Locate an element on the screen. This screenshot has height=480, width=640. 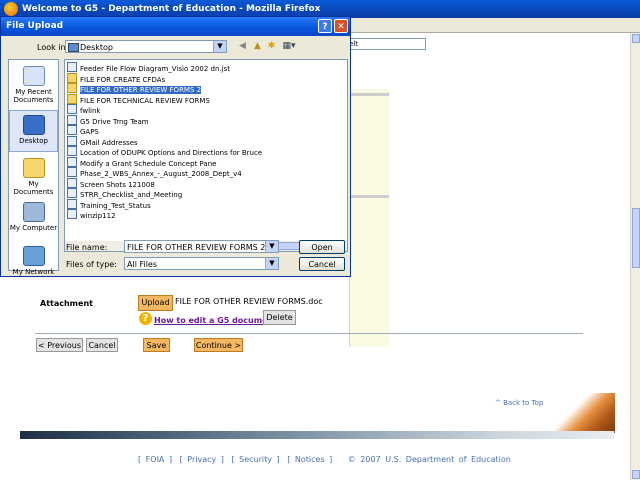
scroll-down-arrow is located at coordinates (636, 474).